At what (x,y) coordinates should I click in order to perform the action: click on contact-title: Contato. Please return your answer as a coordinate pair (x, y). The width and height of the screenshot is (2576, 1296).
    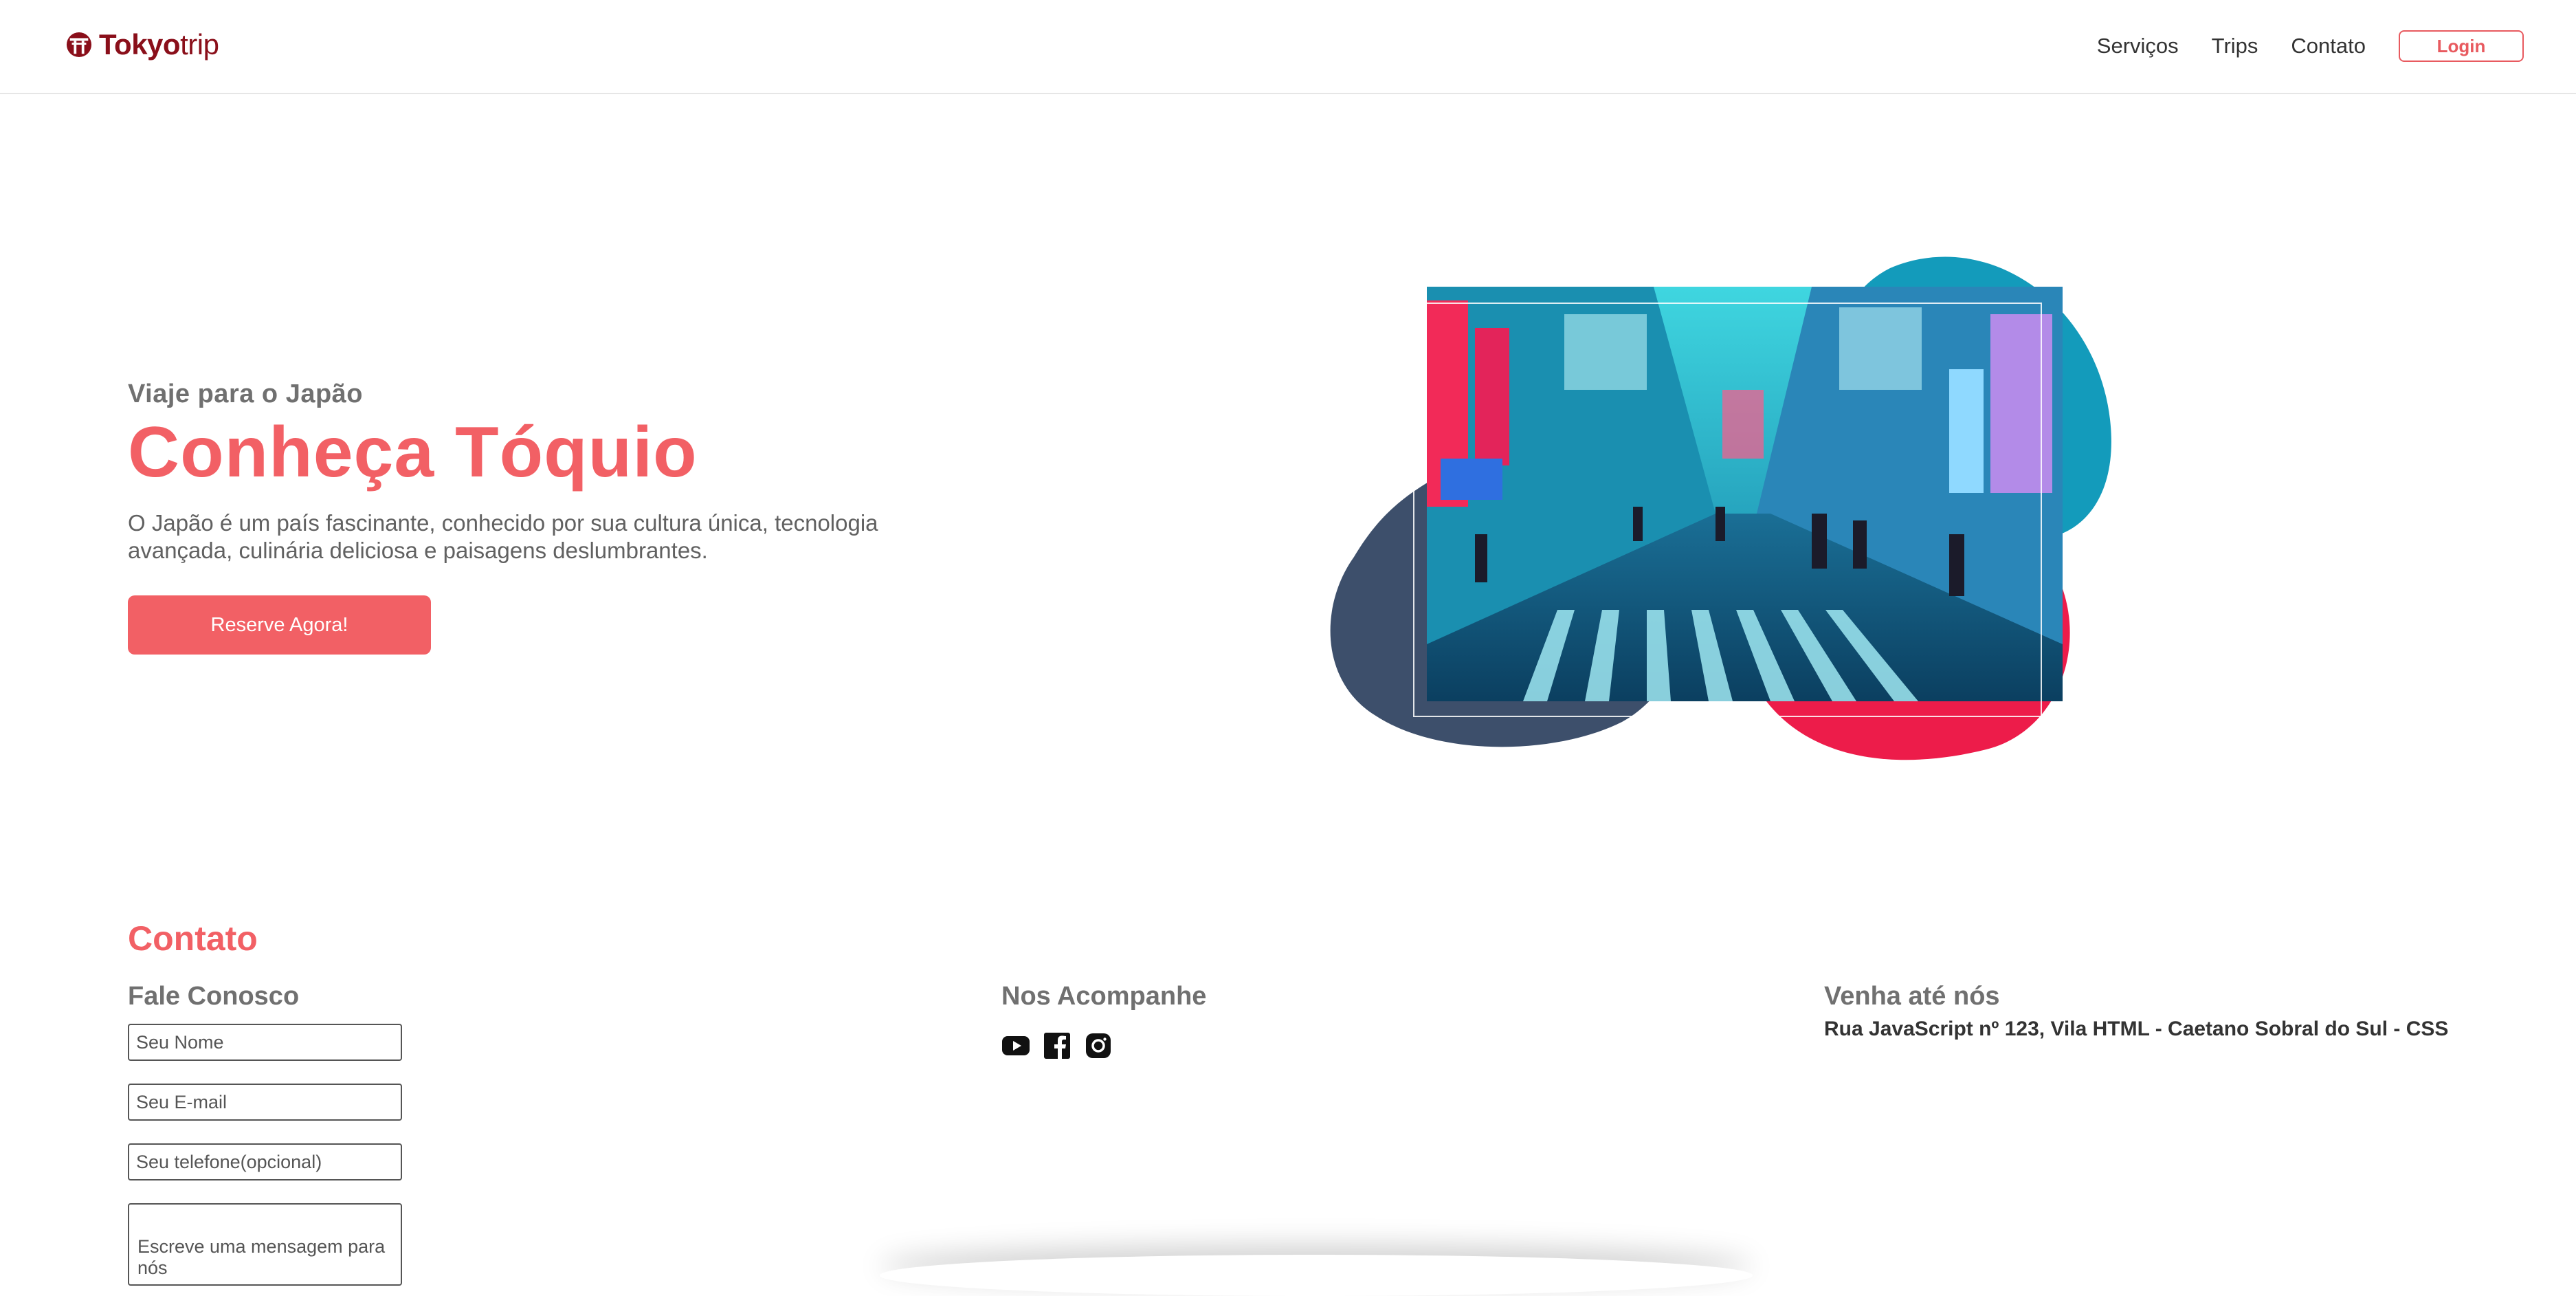
    Looking at the image, I should click on (193, 938).